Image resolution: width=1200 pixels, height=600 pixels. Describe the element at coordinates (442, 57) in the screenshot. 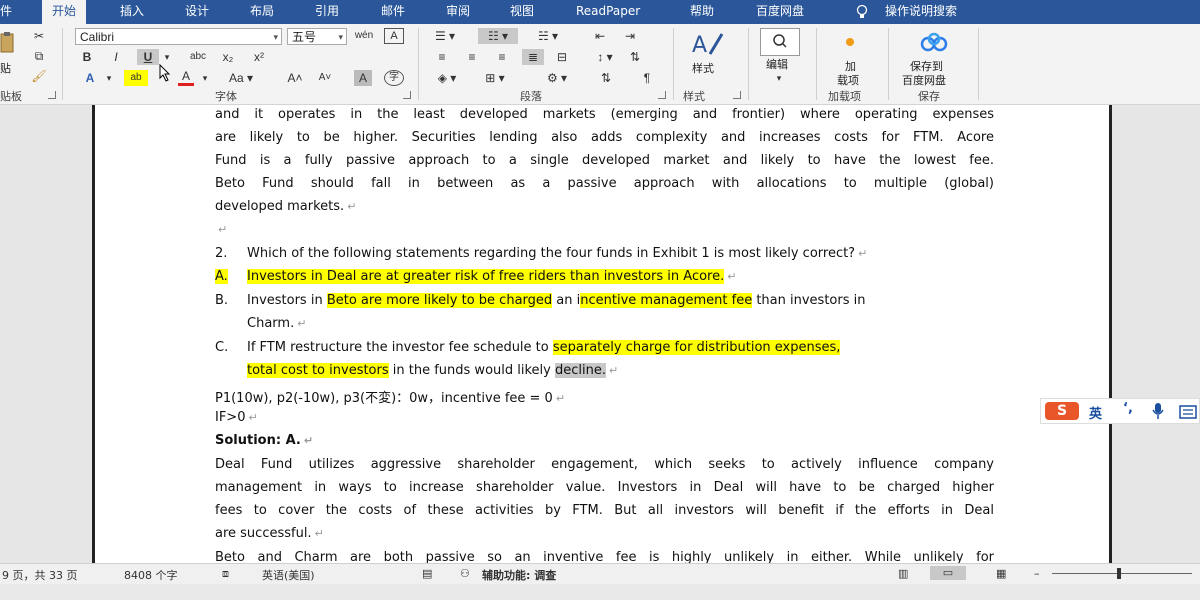

I see `align-left-icon: ≡` at that location.